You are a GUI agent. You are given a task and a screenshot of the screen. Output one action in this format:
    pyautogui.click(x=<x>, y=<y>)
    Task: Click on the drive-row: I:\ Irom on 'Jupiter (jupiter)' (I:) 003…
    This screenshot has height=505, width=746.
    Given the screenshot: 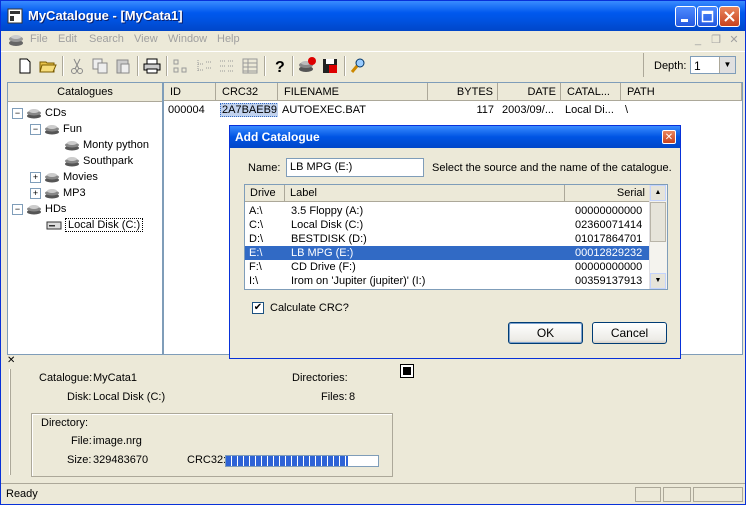 What is the action you would take?
    pyautogui.click(x=448, y=281)
    